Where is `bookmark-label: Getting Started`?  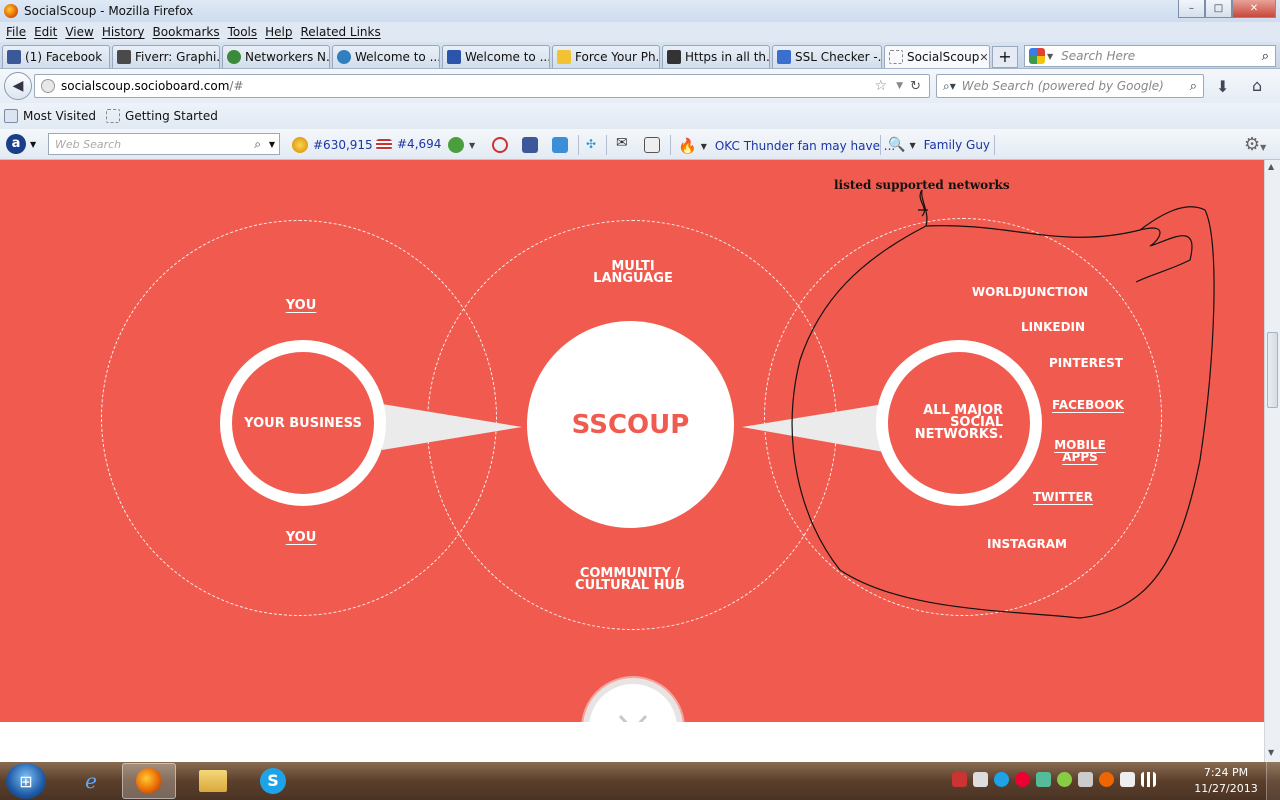 bookmark-label: Getting Started is located at coordinates (171, 116).